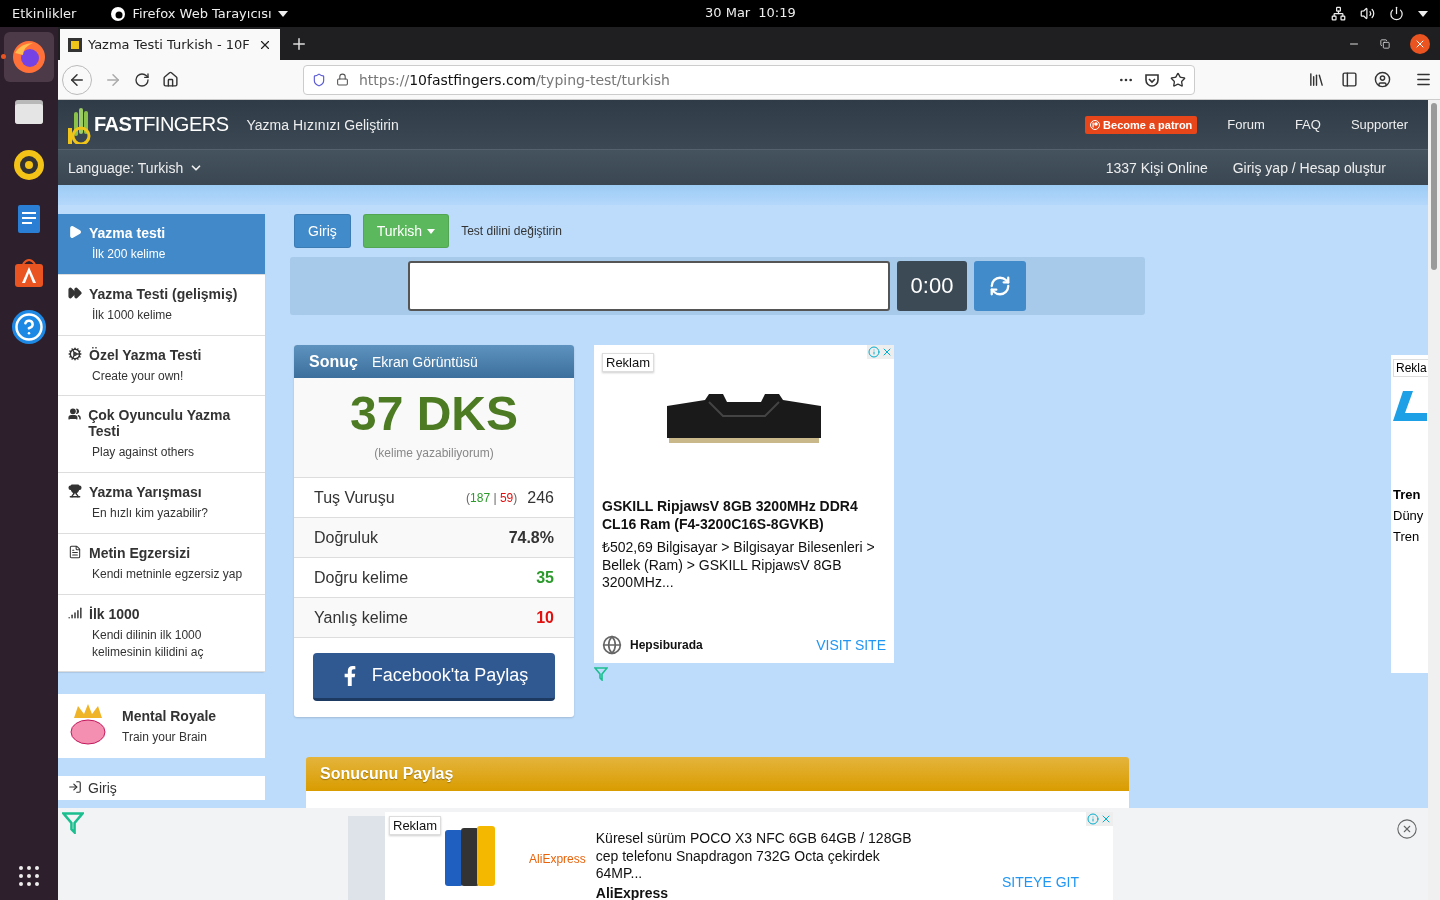  I want to click on app-menu: Firefox Web Tarayıcısı, so click(199, 13).